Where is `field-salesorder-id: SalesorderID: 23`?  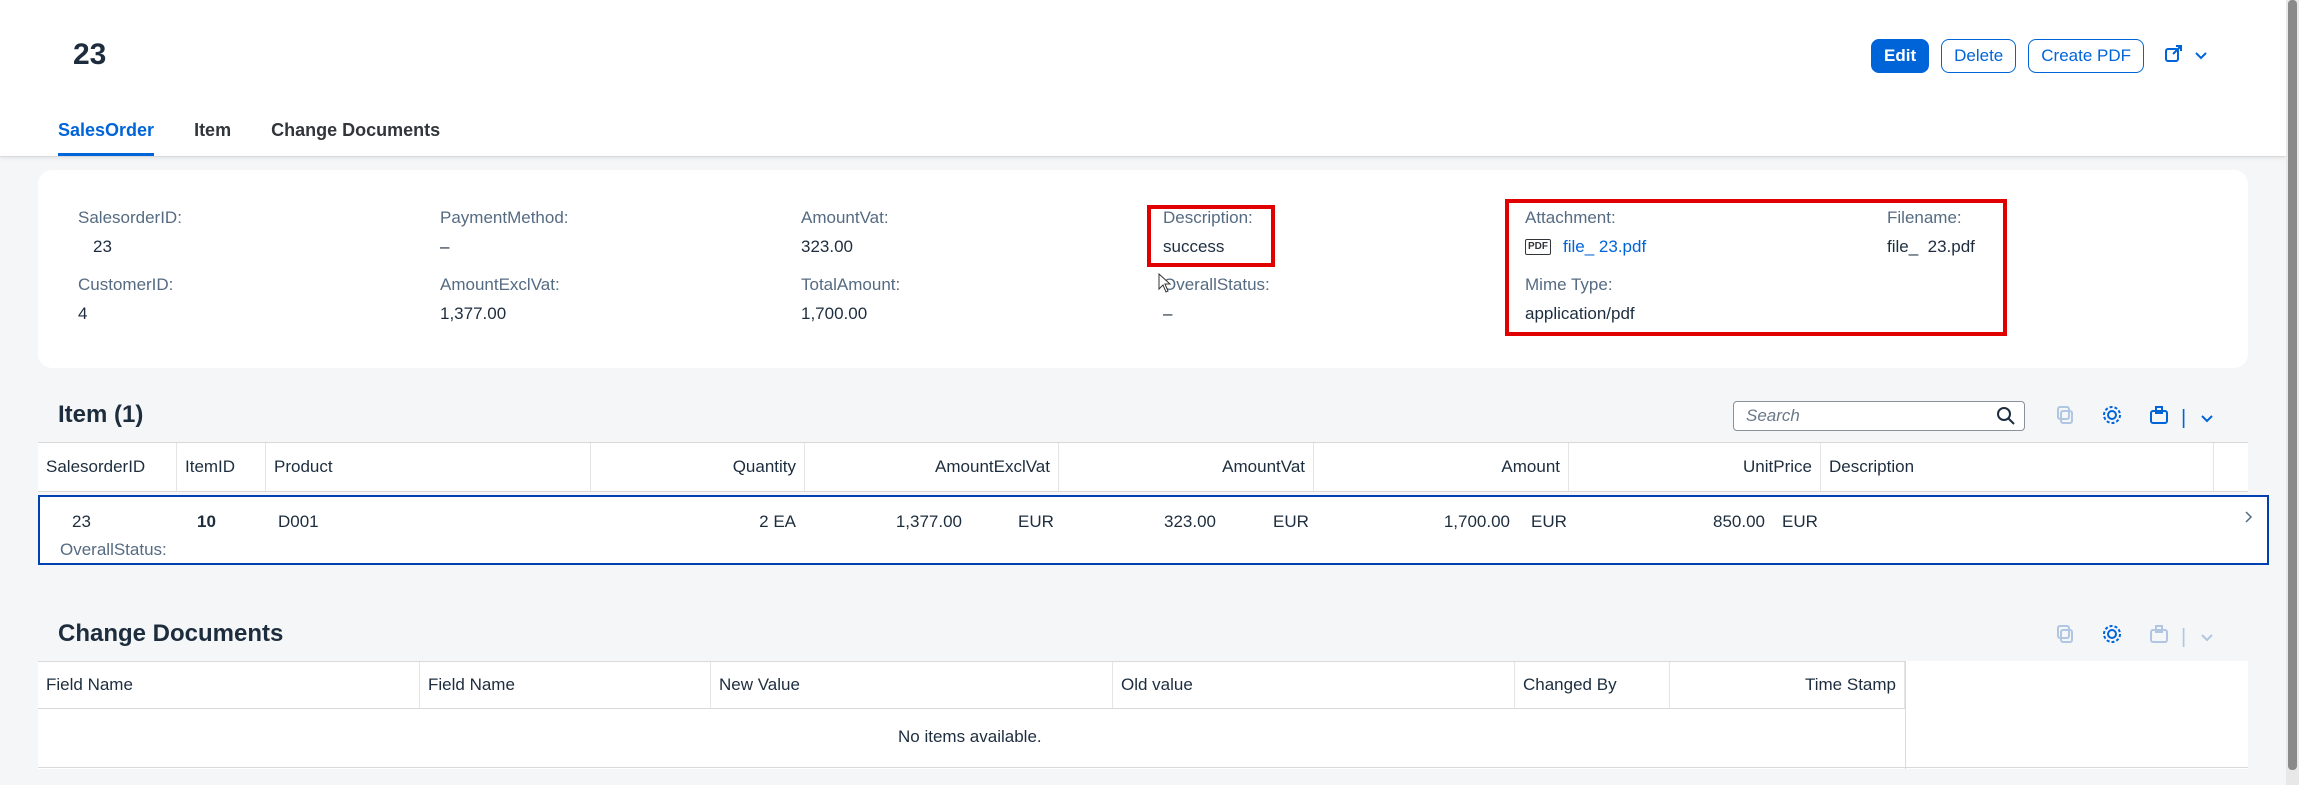
field-salesorder-id: SalesorderID: 23 is located at coordinates (130, 232).